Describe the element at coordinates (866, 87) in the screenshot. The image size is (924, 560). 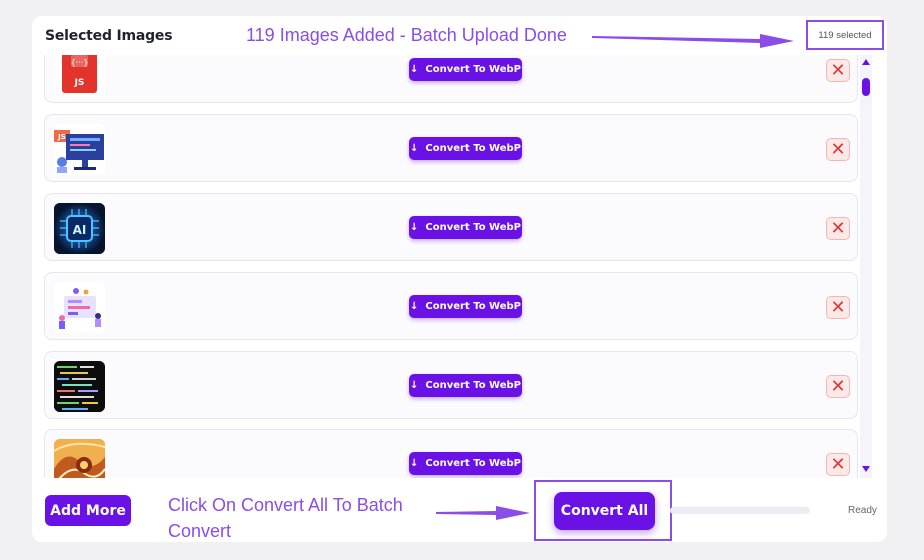
I see `scrollbar-thumb` at that location.